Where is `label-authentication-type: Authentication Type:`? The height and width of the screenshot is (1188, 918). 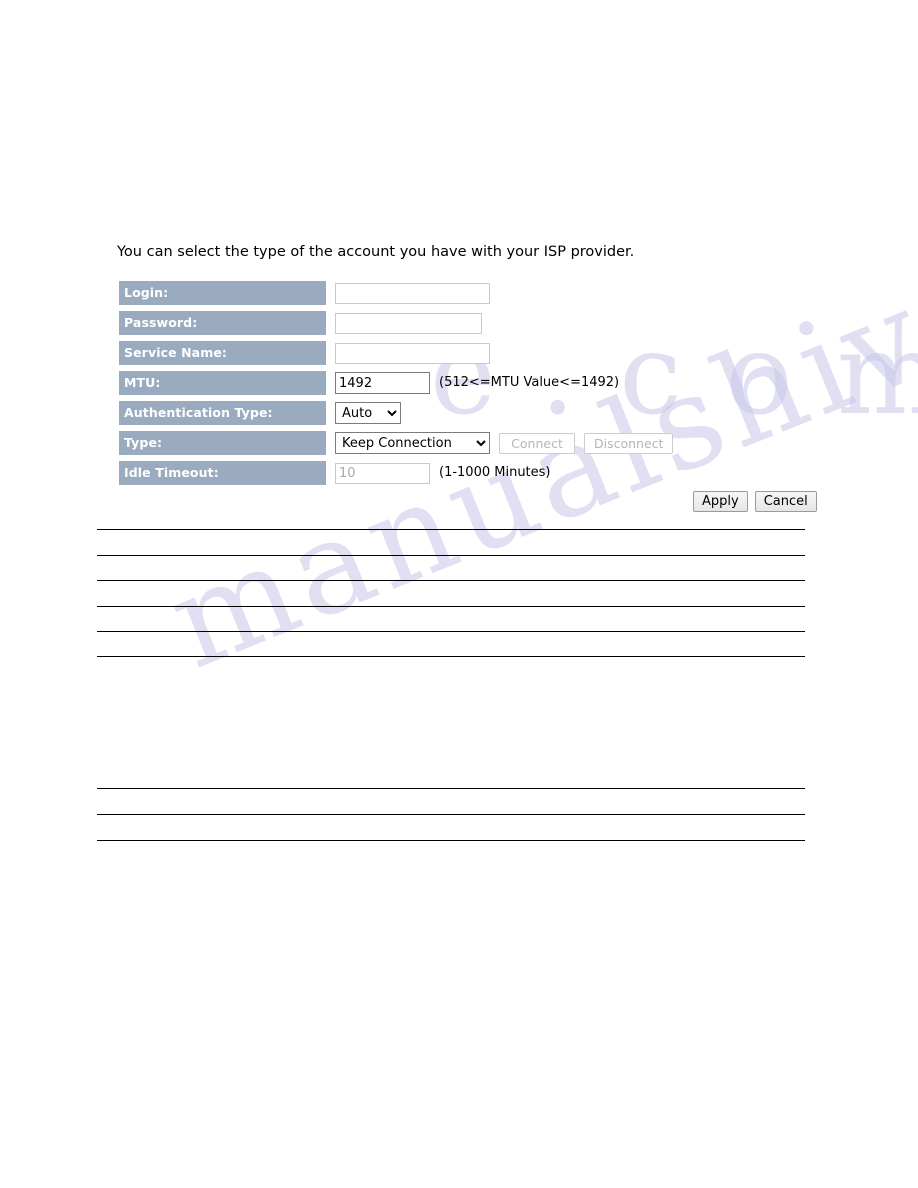 label-authentication-type: Authentication Type: is located at coordinates (222, 413).